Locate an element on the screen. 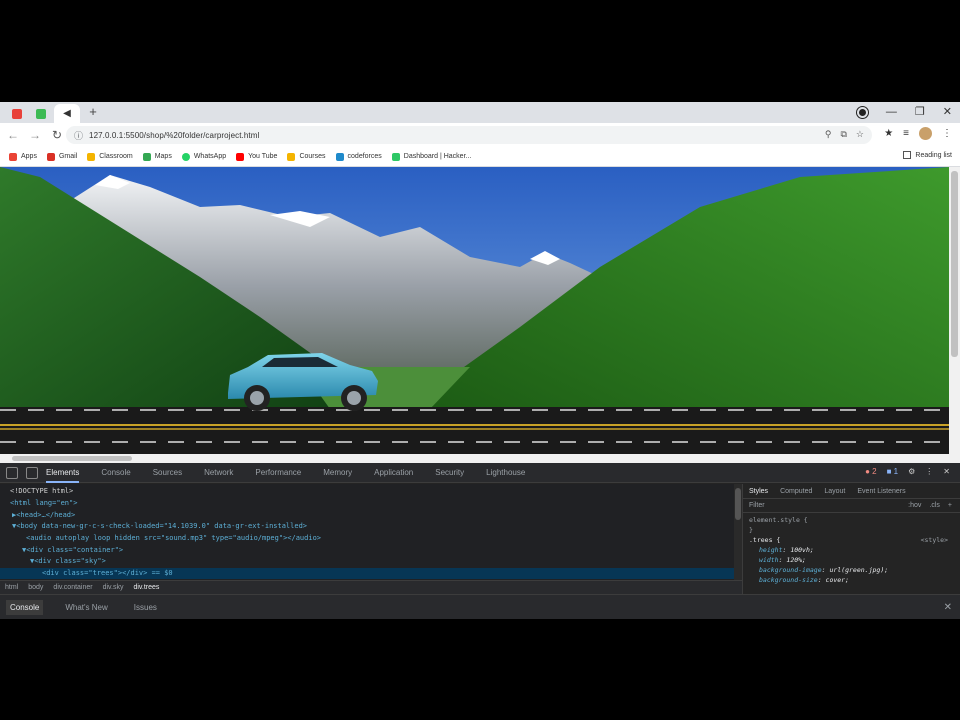 The width and height of the screenshot is (960, 720). error-count-badge: ● 2 is located at coordinates (871, 471).